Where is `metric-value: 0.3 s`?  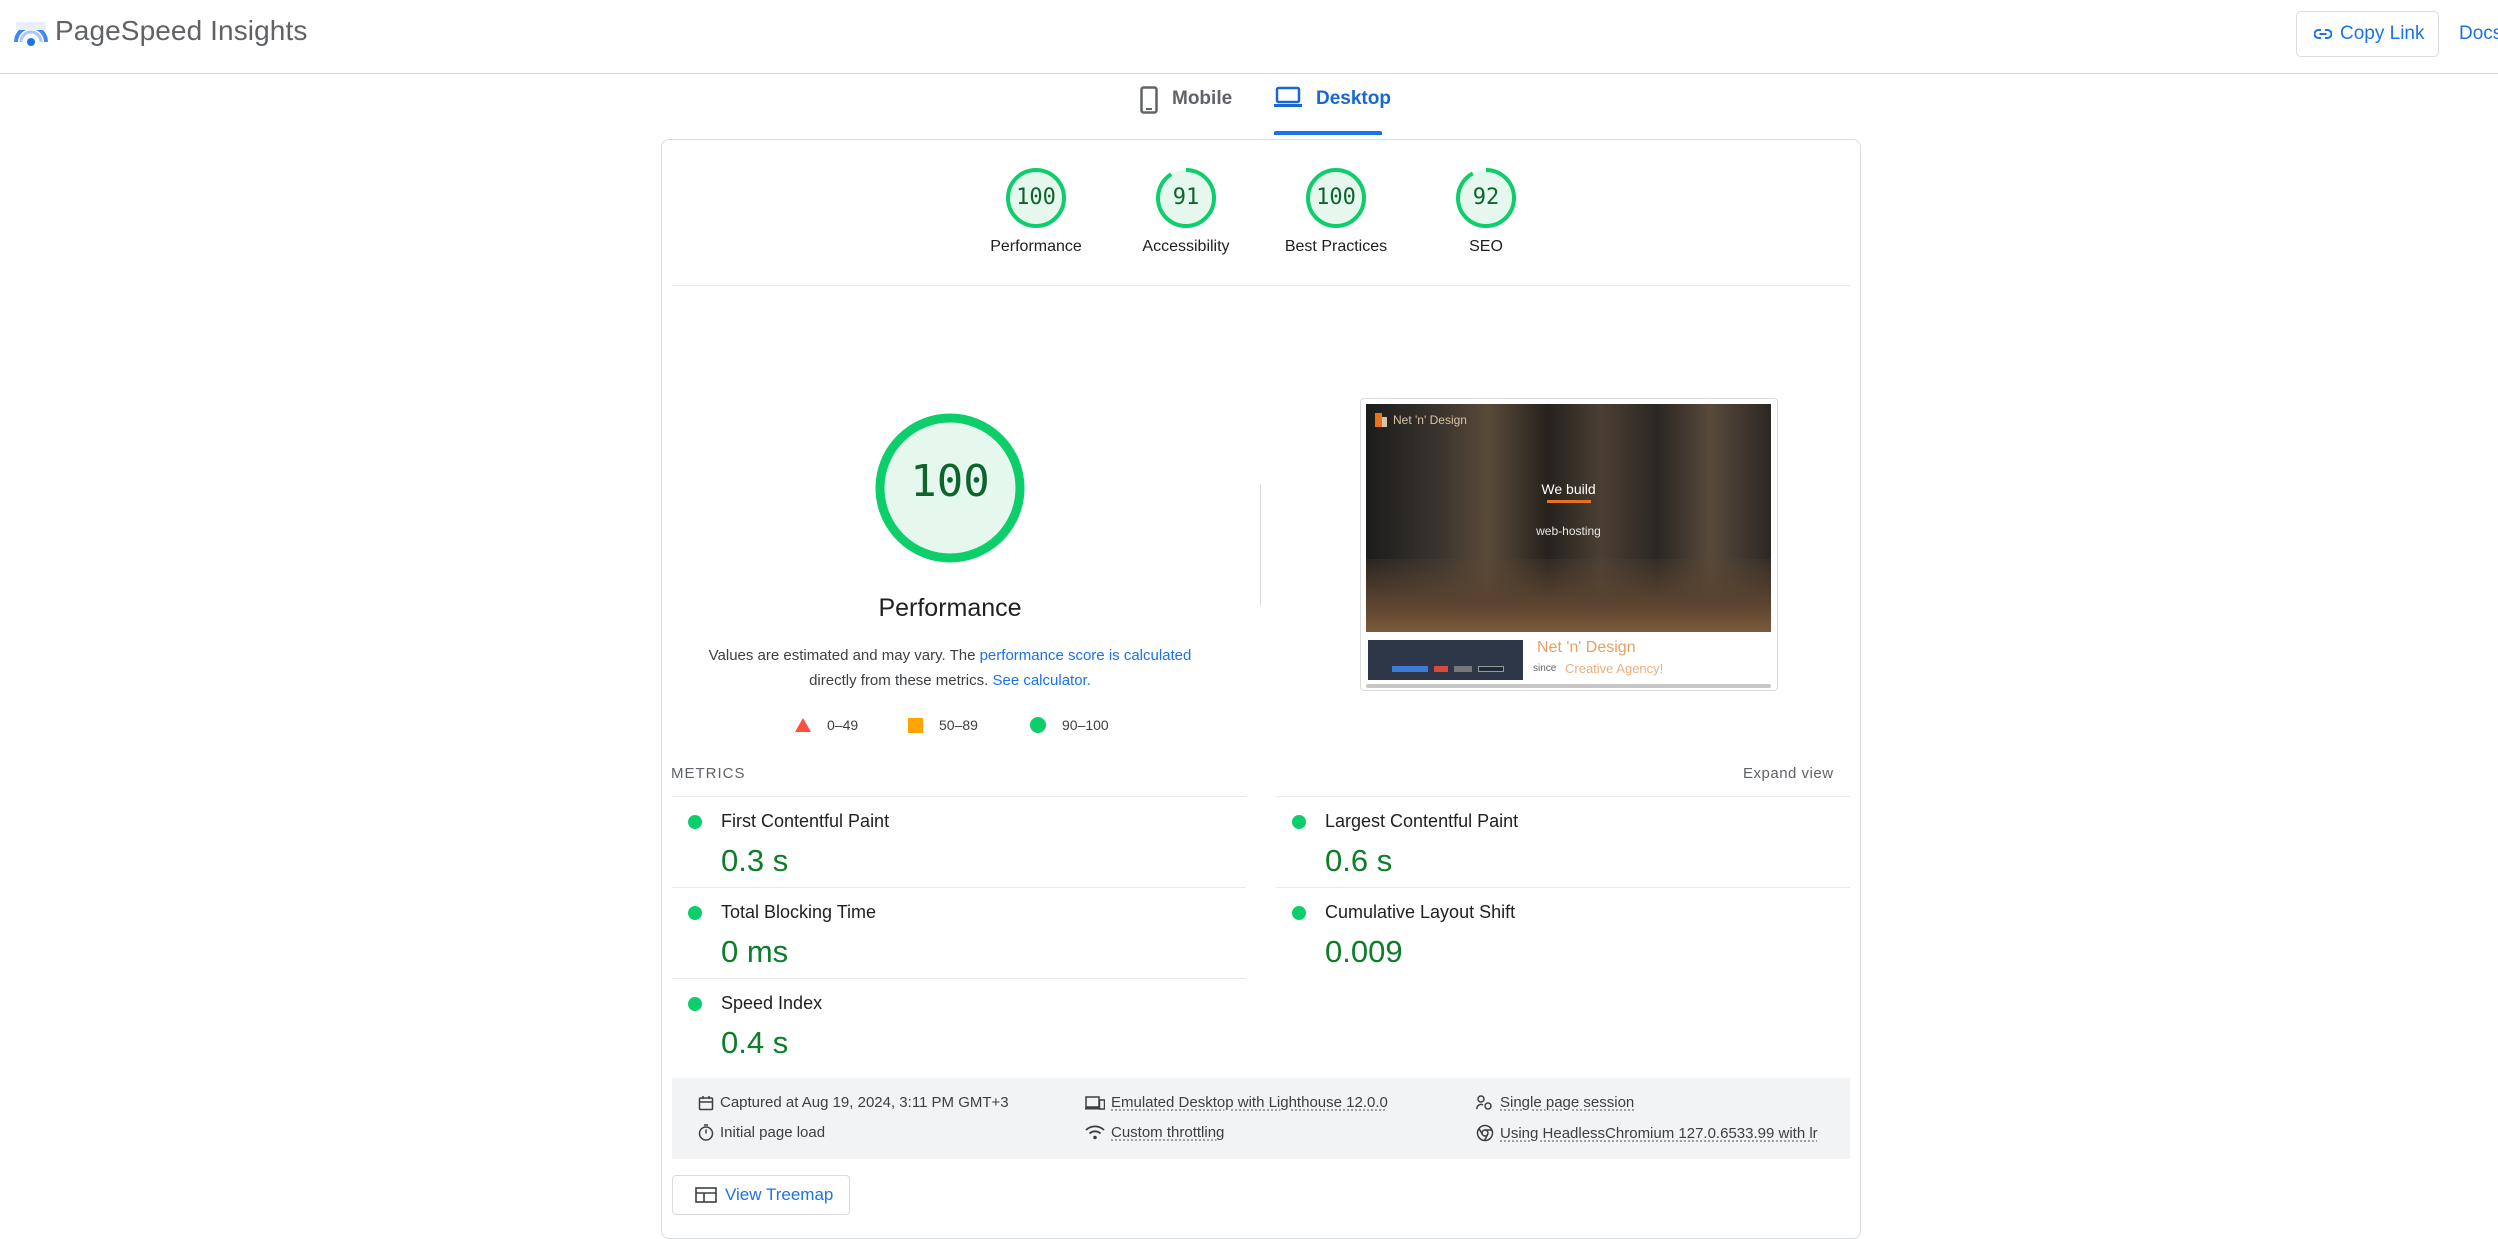
metric-value: 0.3 s is located at coordinates (755, 860).